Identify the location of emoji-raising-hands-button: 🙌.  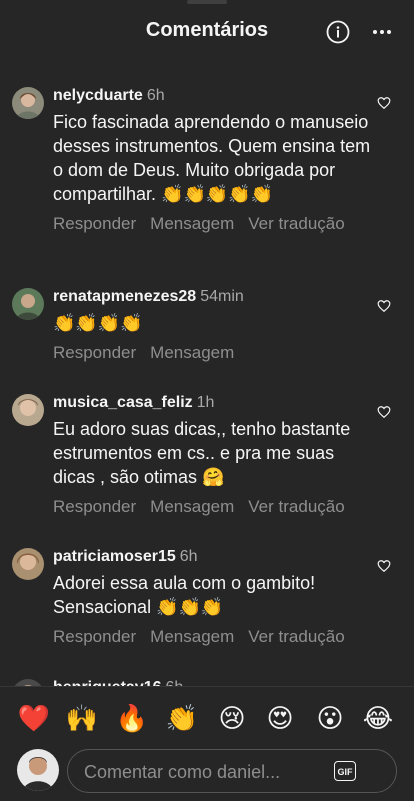
(82, 718).